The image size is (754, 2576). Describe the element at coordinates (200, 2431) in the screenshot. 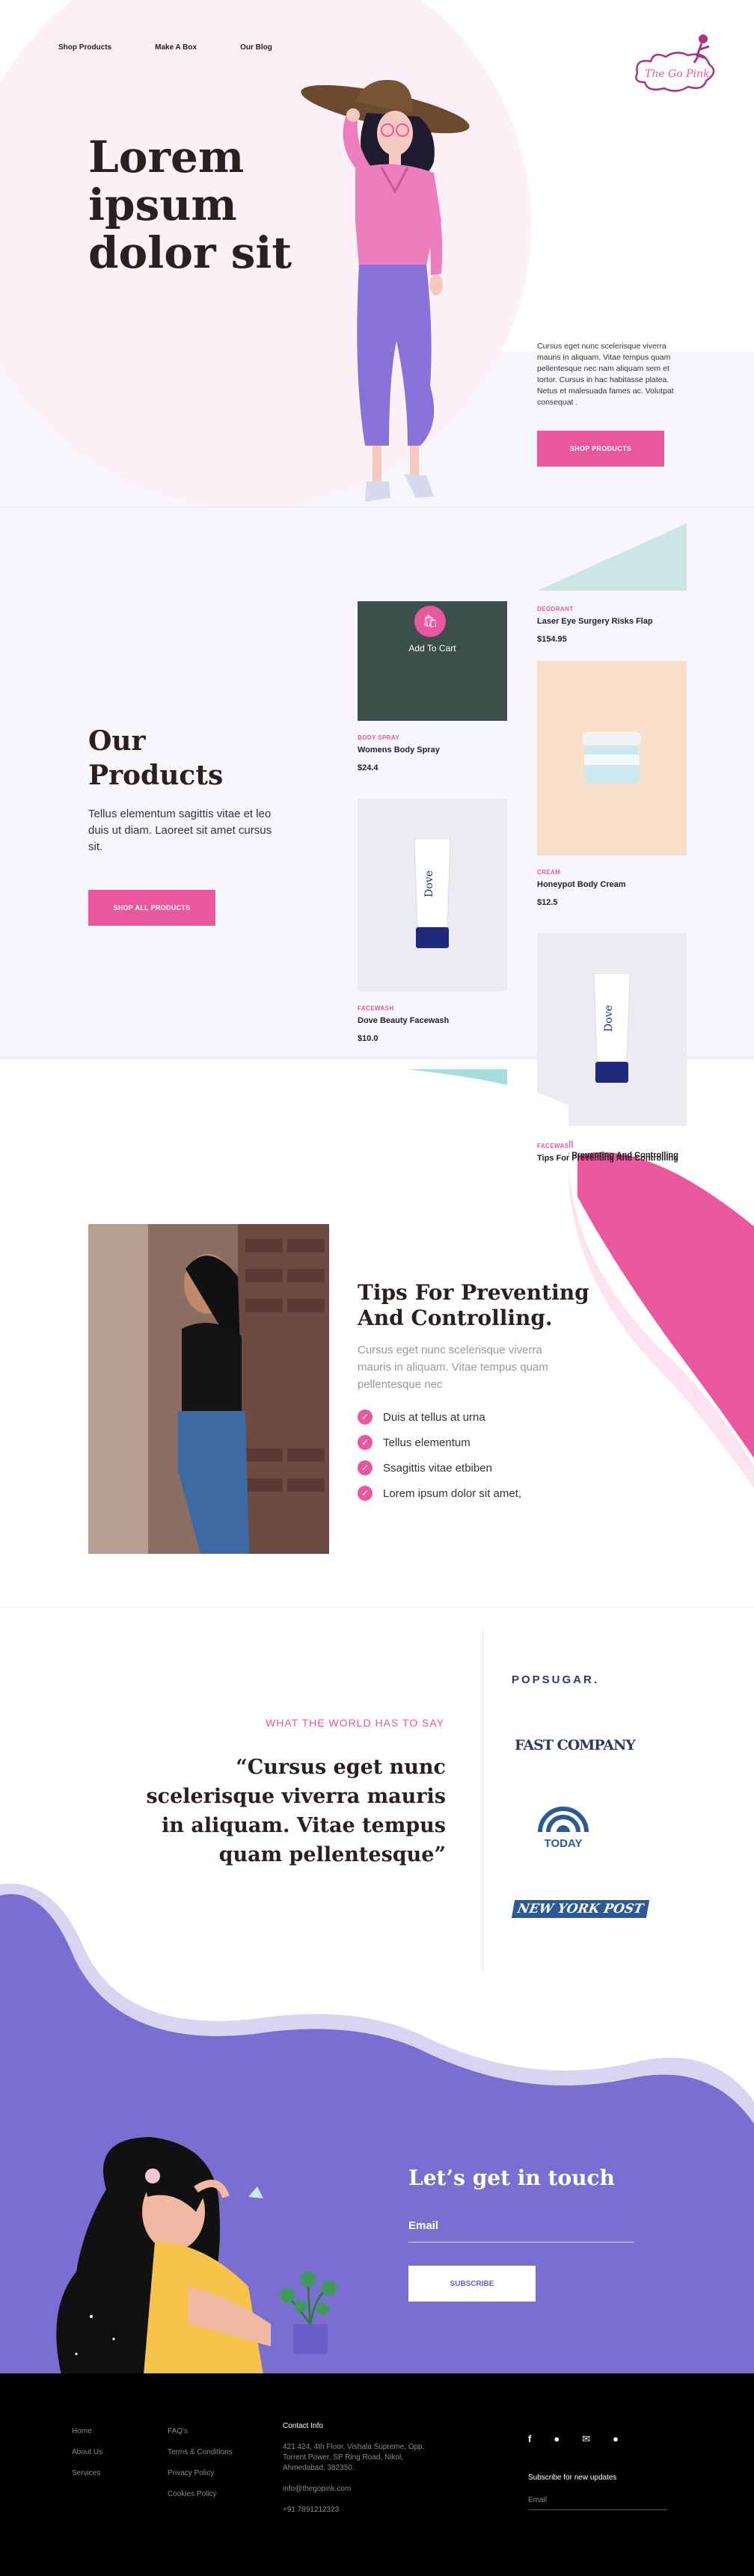

I see `footer-link-faqs: FAQ's` at that location.